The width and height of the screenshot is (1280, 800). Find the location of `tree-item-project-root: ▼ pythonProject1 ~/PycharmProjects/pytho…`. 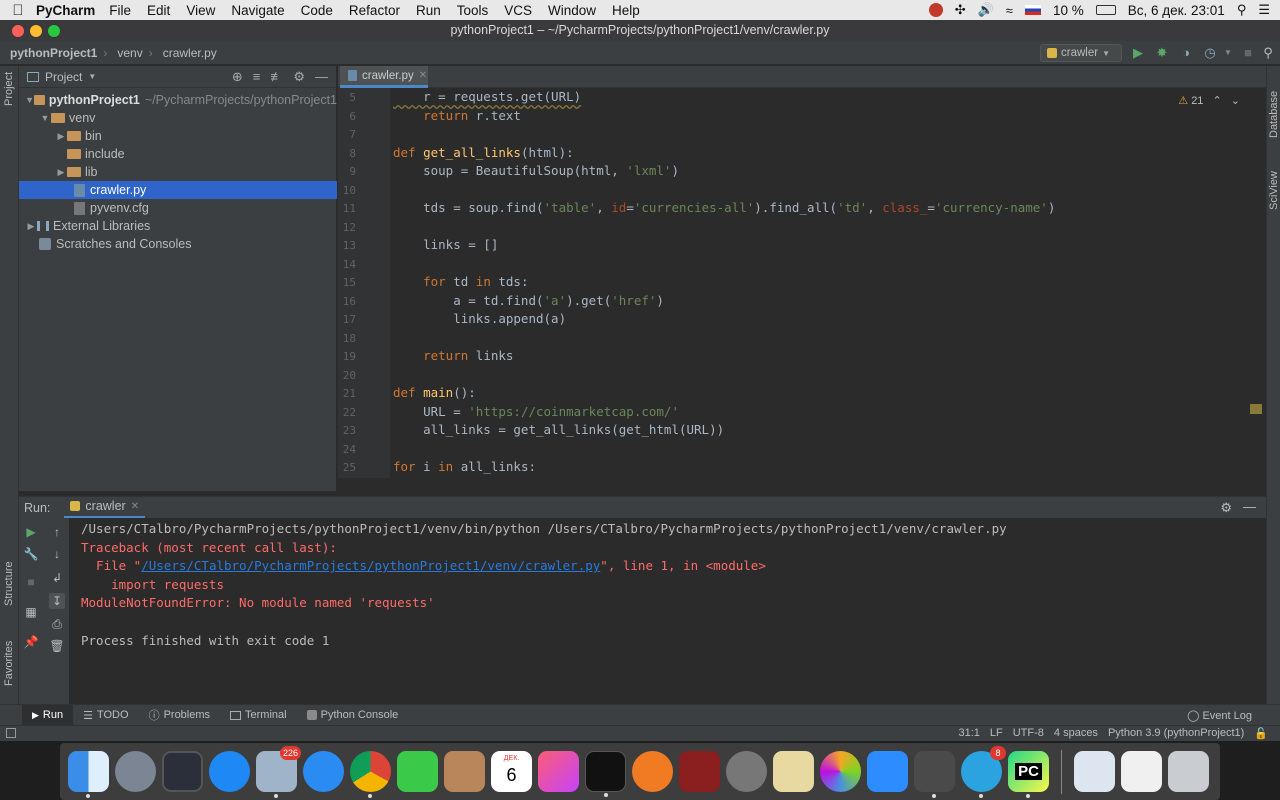

tree-item-project-root: ▼ pythonProject1 ~/PycharmProjects/pytho… is located at coordinates (178, 100).